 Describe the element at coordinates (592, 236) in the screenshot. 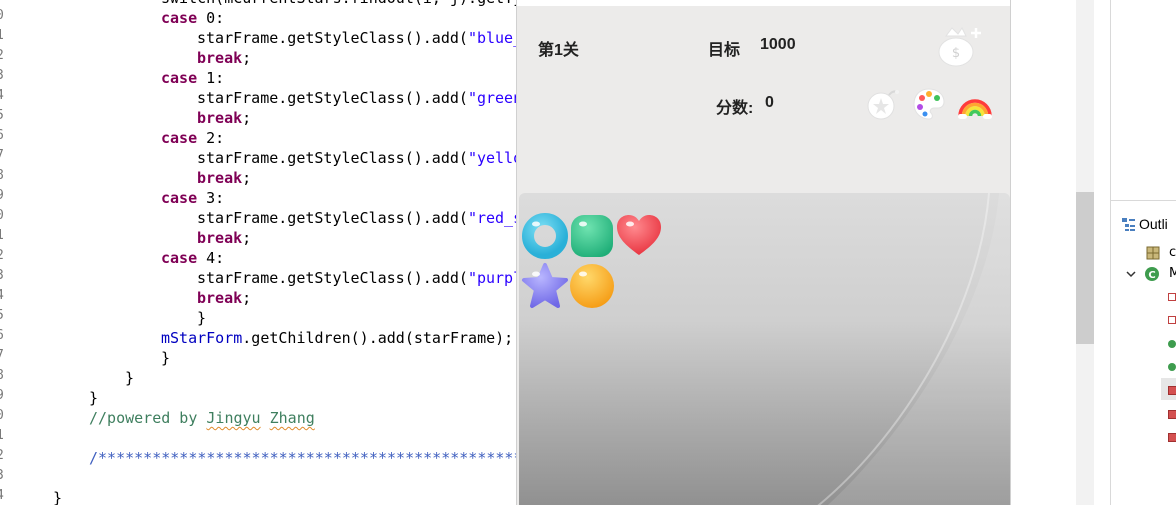

I see `green-square-star` at that location.